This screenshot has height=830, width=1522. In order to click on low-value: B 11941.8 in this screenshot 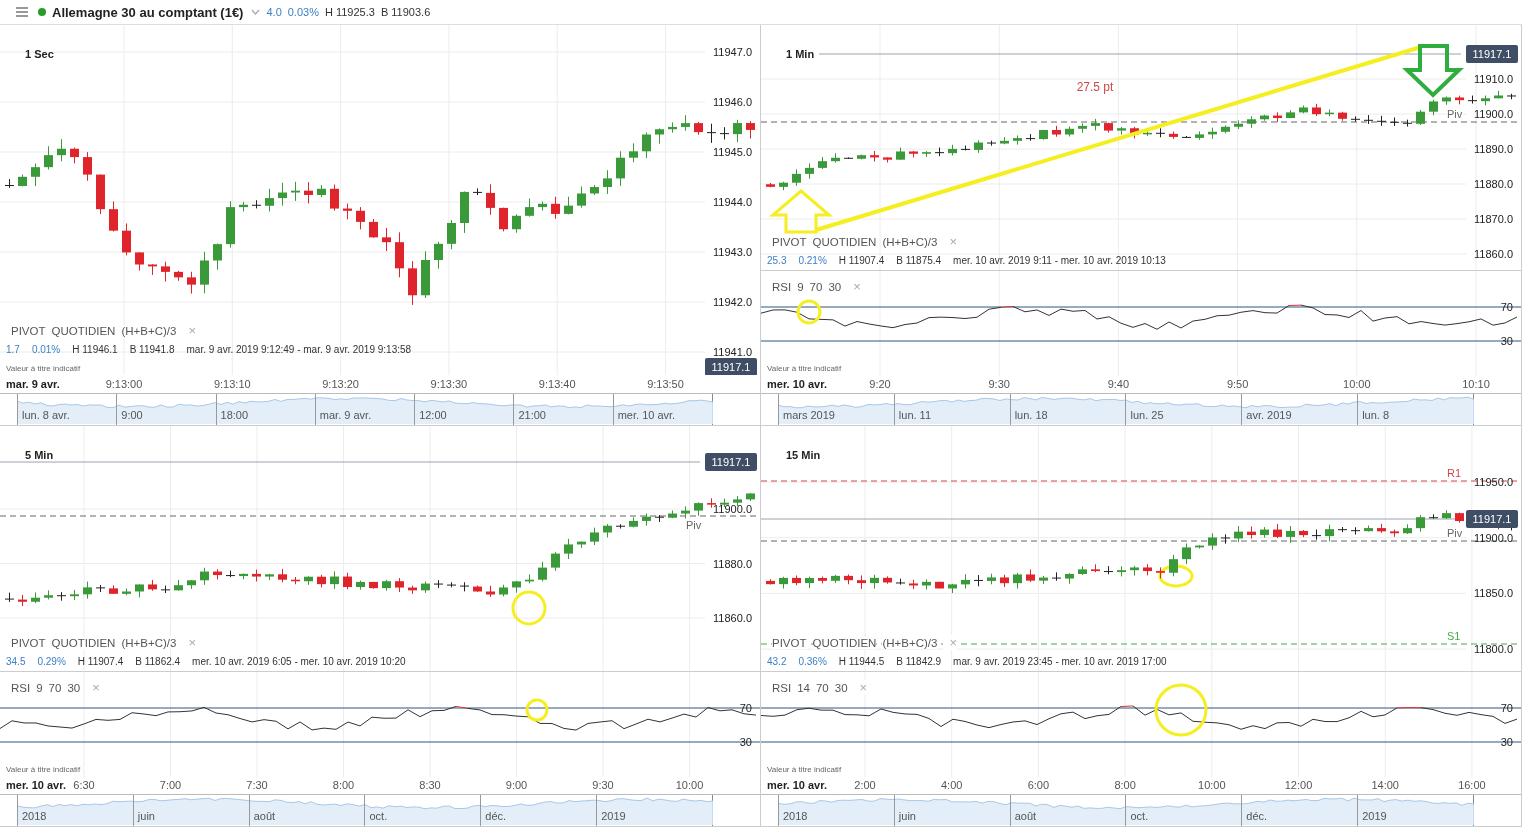, I will do `click(152, 349)`.